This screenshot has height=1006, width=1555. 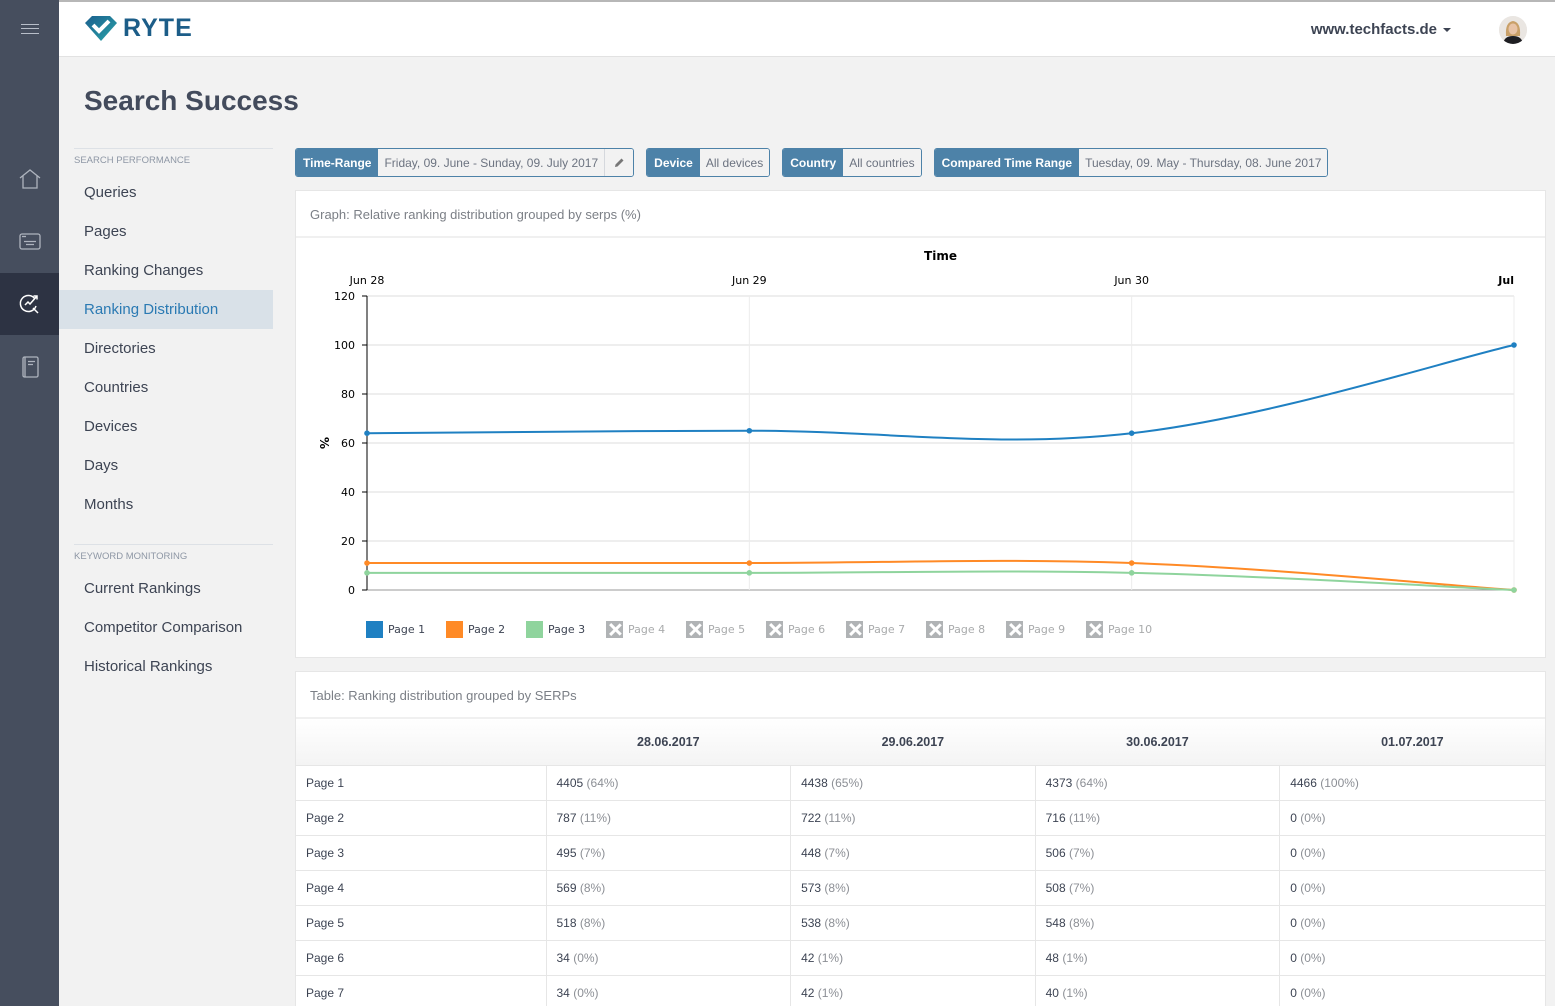 I want to click on legend-label: Page 8, so click(x=967, y=629).